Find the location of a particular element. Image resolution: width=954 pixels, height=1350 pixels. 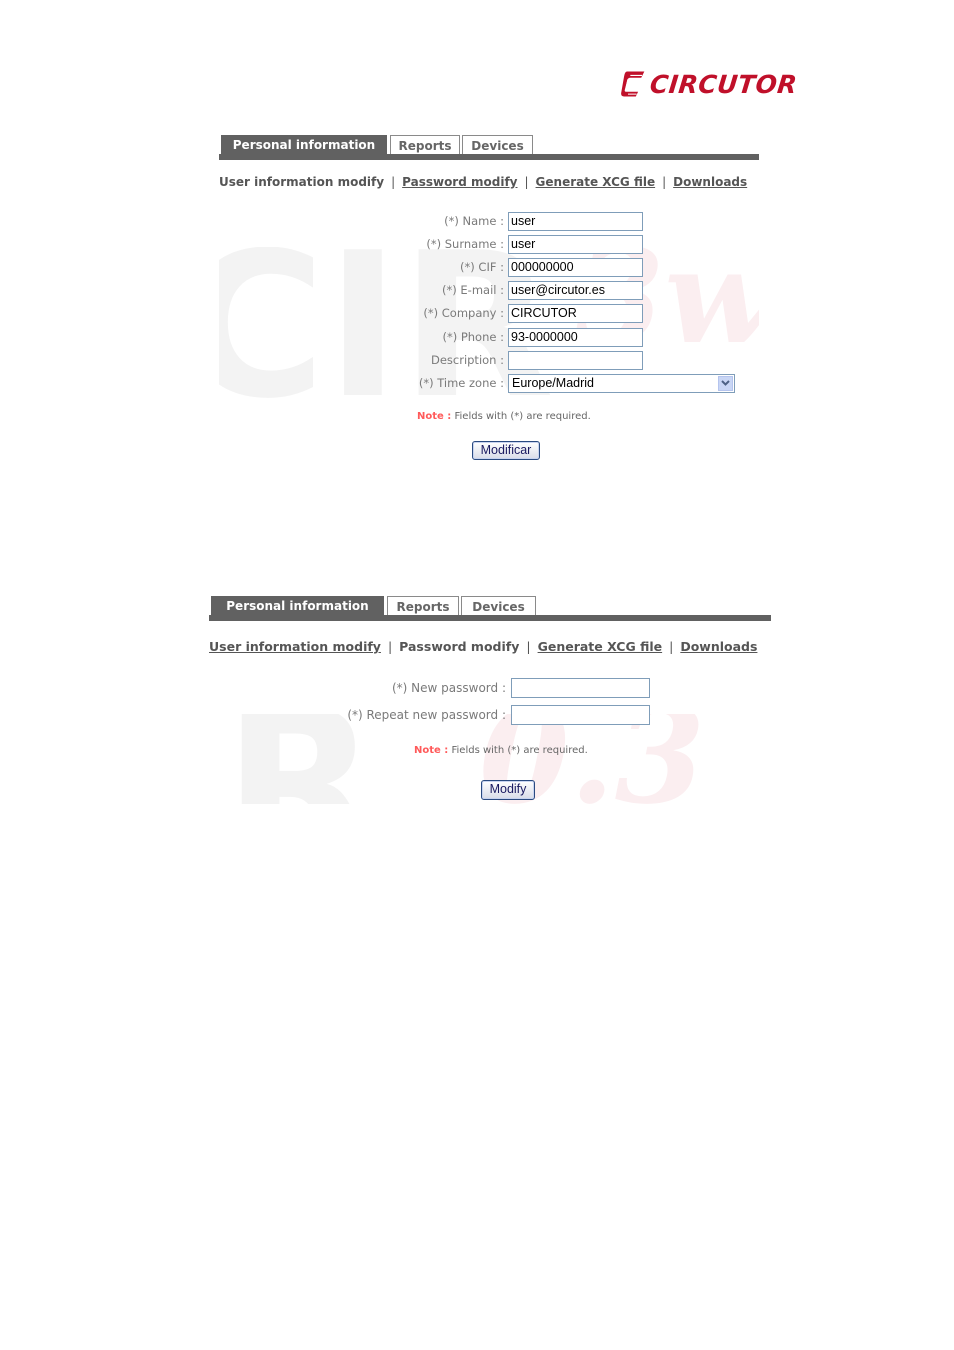

name-input is located at coordinates (575, 221).